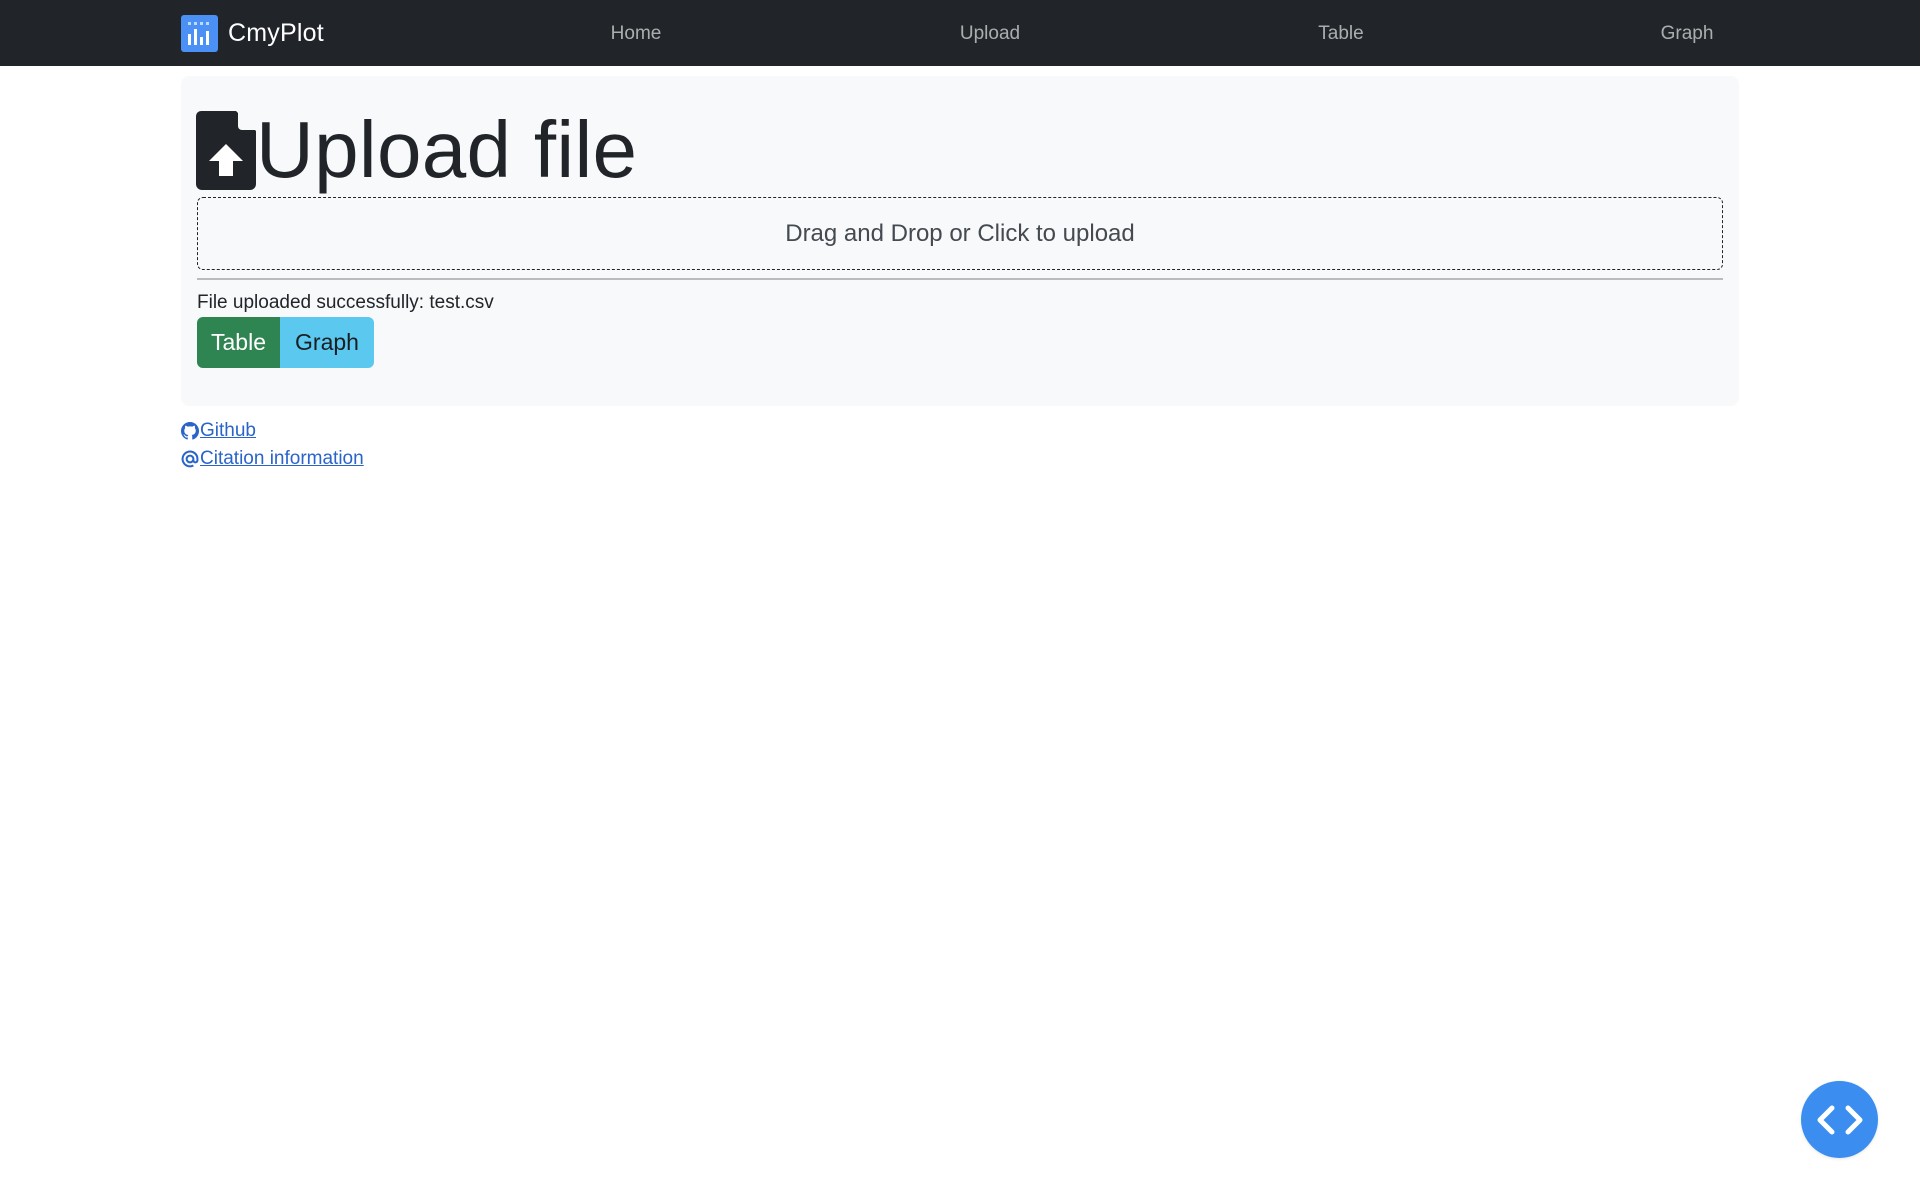 This screenshot has height=1200, width=1920. Describe the element at coordinates (345, 302) in the screenshot. I see `upload-status-text: File uploaded successfully: test.csv` at that location.